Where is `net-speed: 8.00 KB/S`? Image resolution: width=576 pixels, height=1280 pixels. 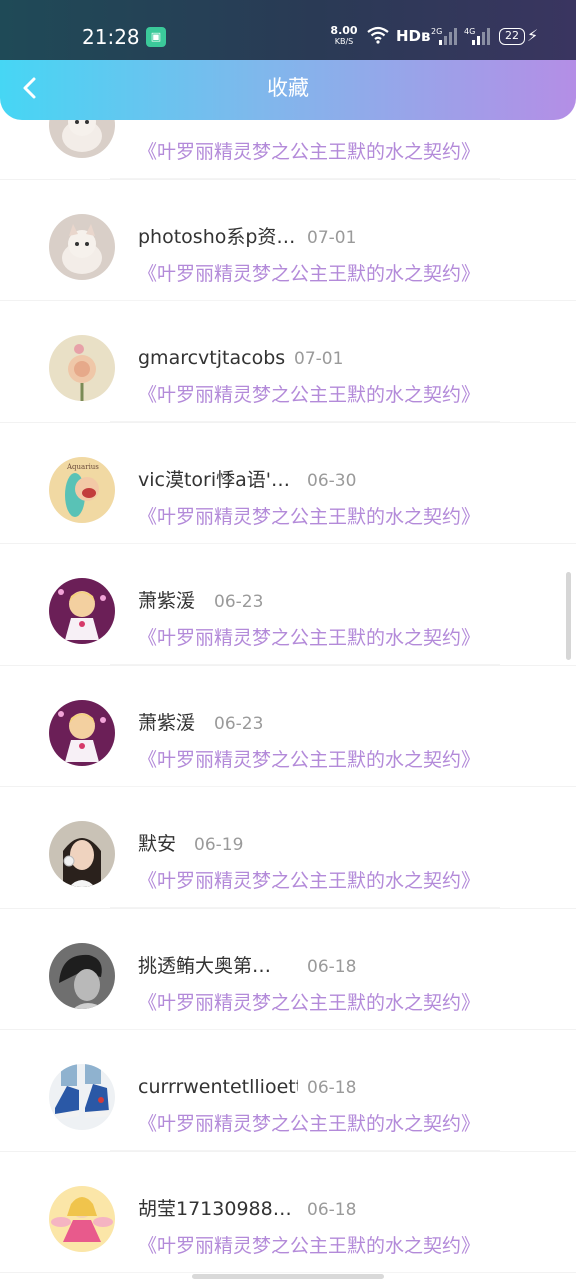 net-speed: 8.00 KB/S is located at coordinates (344, 36).